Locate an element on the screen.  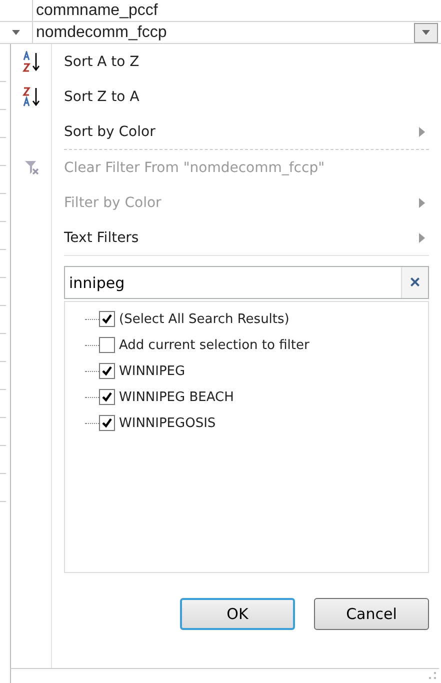
clear-search-button: × is located at coordinates (414, 282).